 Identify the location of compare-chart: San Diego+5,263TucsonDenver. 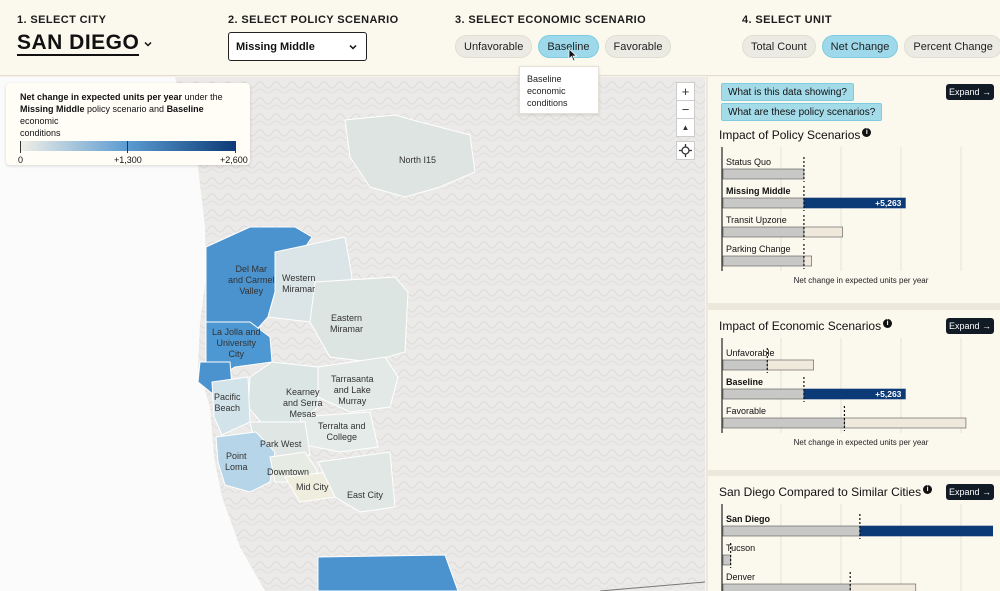
(857, 547).